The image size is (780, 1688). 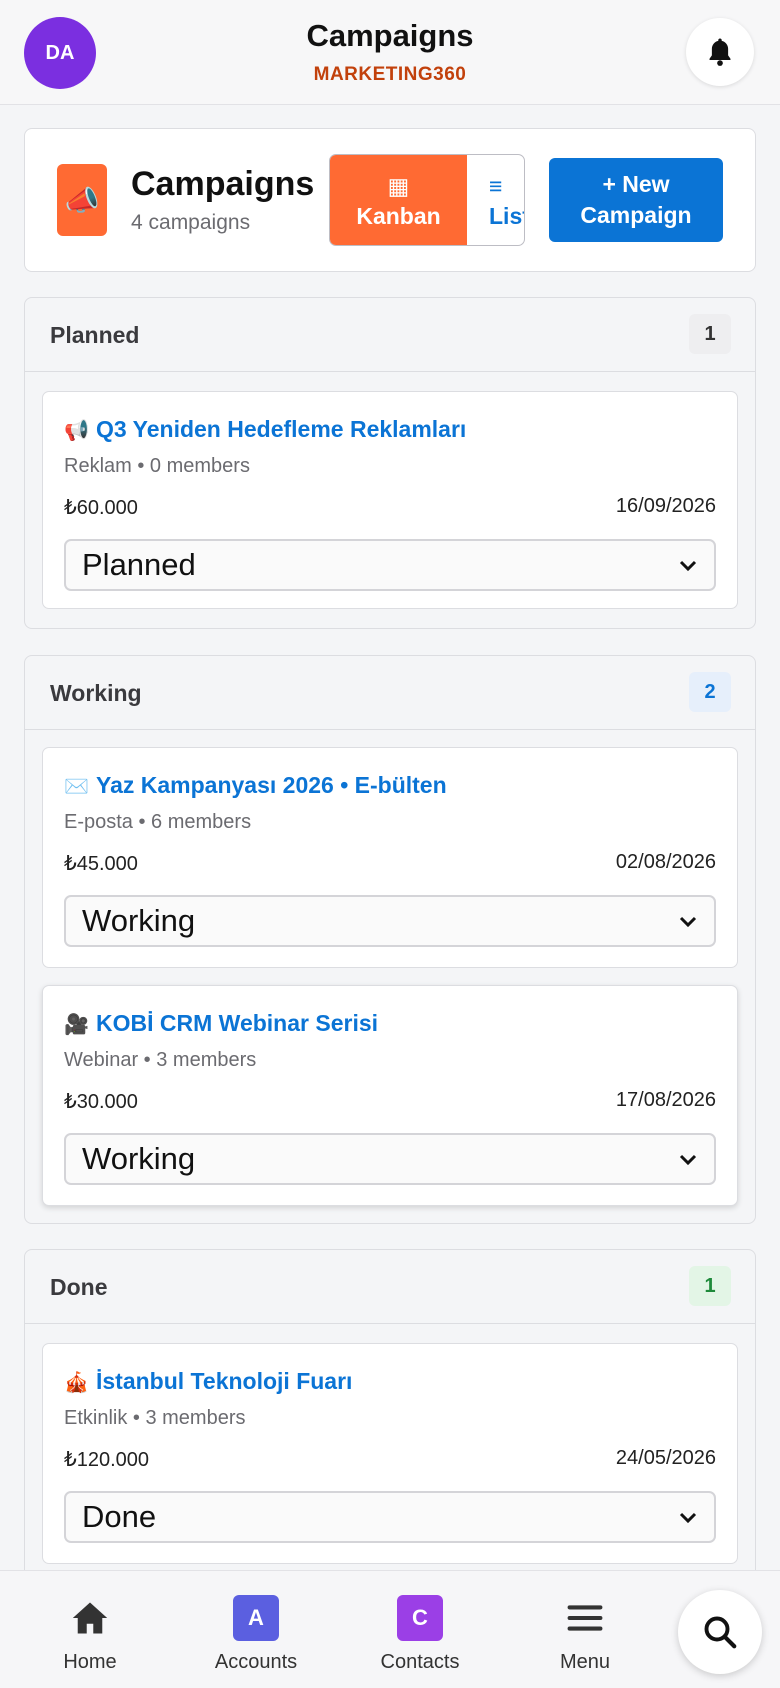 I want to click on bell-icon, so click(x=720, y=52).